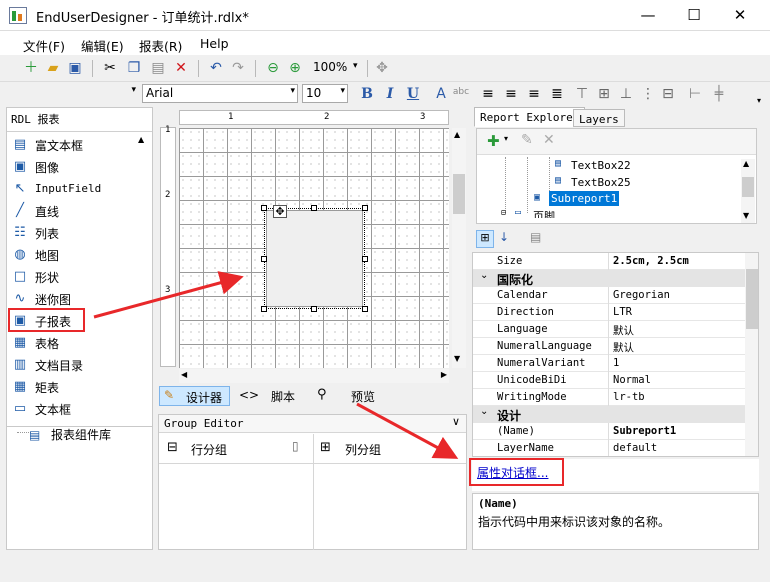 Image resolution: width=770 pixels, height=582 pixels. Describe the element at coordinates (485, 239) in the screenshot. I see `categorized-icon: ⊞` at that location.